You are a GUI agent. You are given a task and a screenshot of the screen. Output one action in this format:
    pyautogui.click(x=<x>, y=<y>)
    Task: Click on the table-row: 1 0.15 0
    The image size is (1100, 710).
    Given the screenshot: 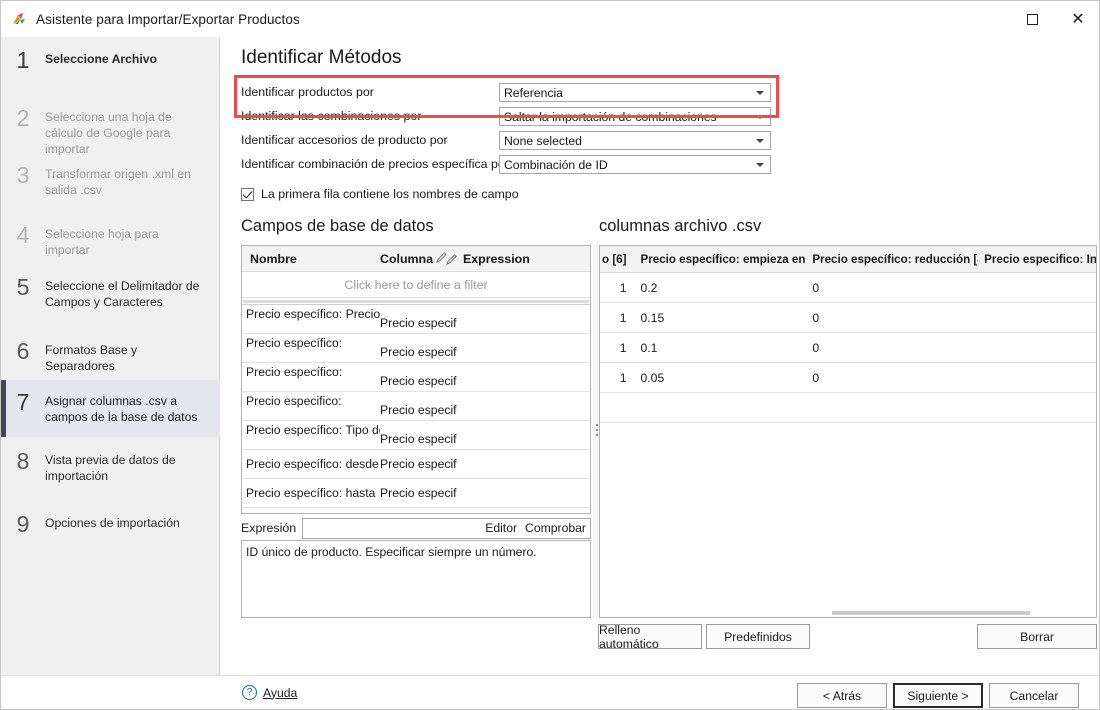 What is the action you would take?
    pyautogui.click(x=848, y=318)
    